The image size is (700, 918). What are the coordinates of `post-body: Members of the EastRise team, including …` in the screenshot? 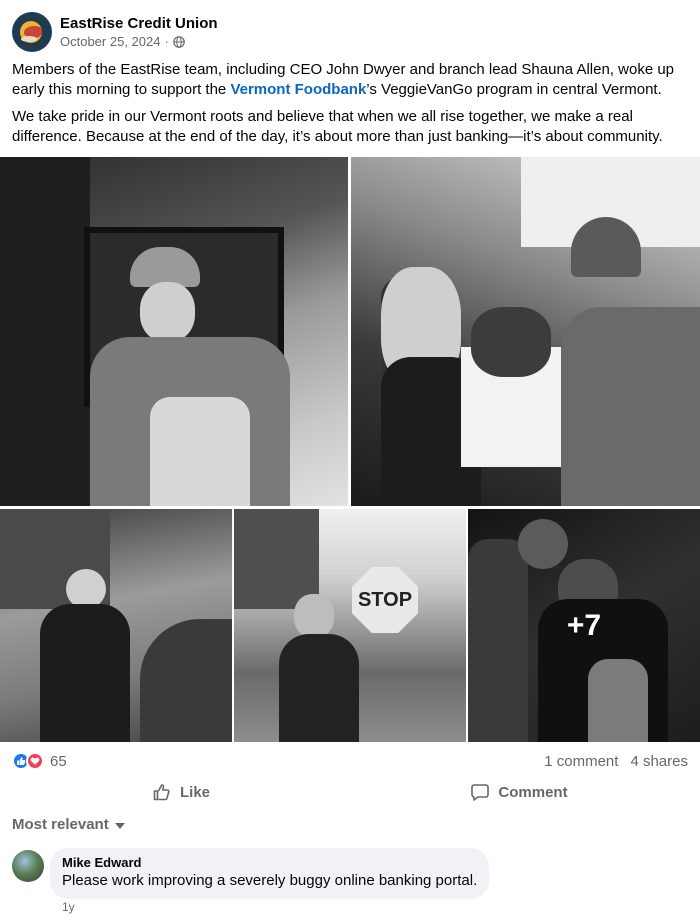 It's located at (352, 107).